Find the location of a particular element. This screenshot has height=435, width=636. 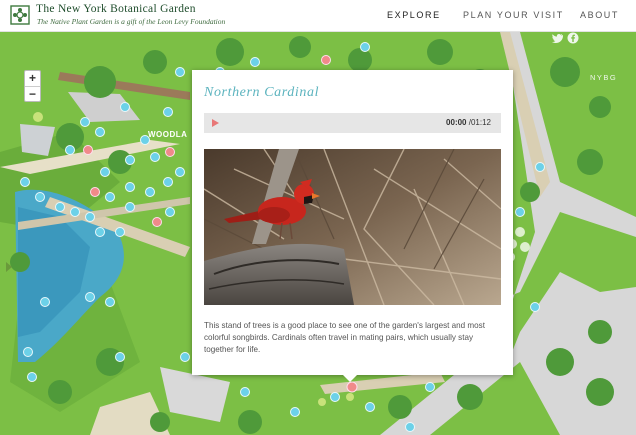

play-icon is located at coordinates (215, 123).